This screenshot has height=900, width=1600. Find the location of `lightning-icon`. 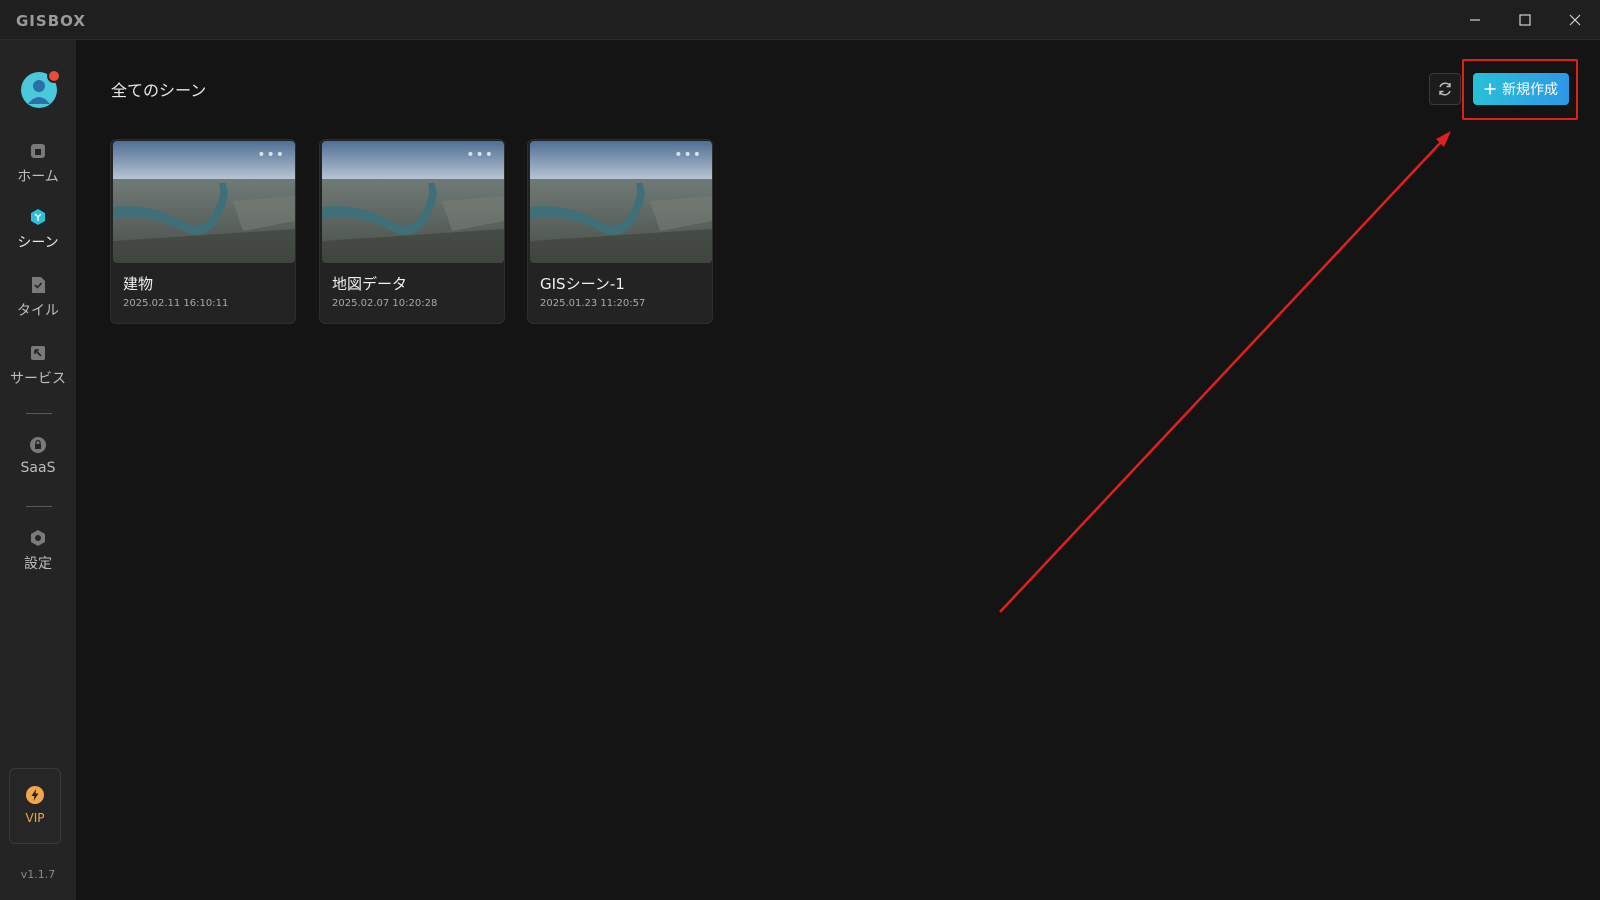

lightning-icon is located at coordinates (35, 795).